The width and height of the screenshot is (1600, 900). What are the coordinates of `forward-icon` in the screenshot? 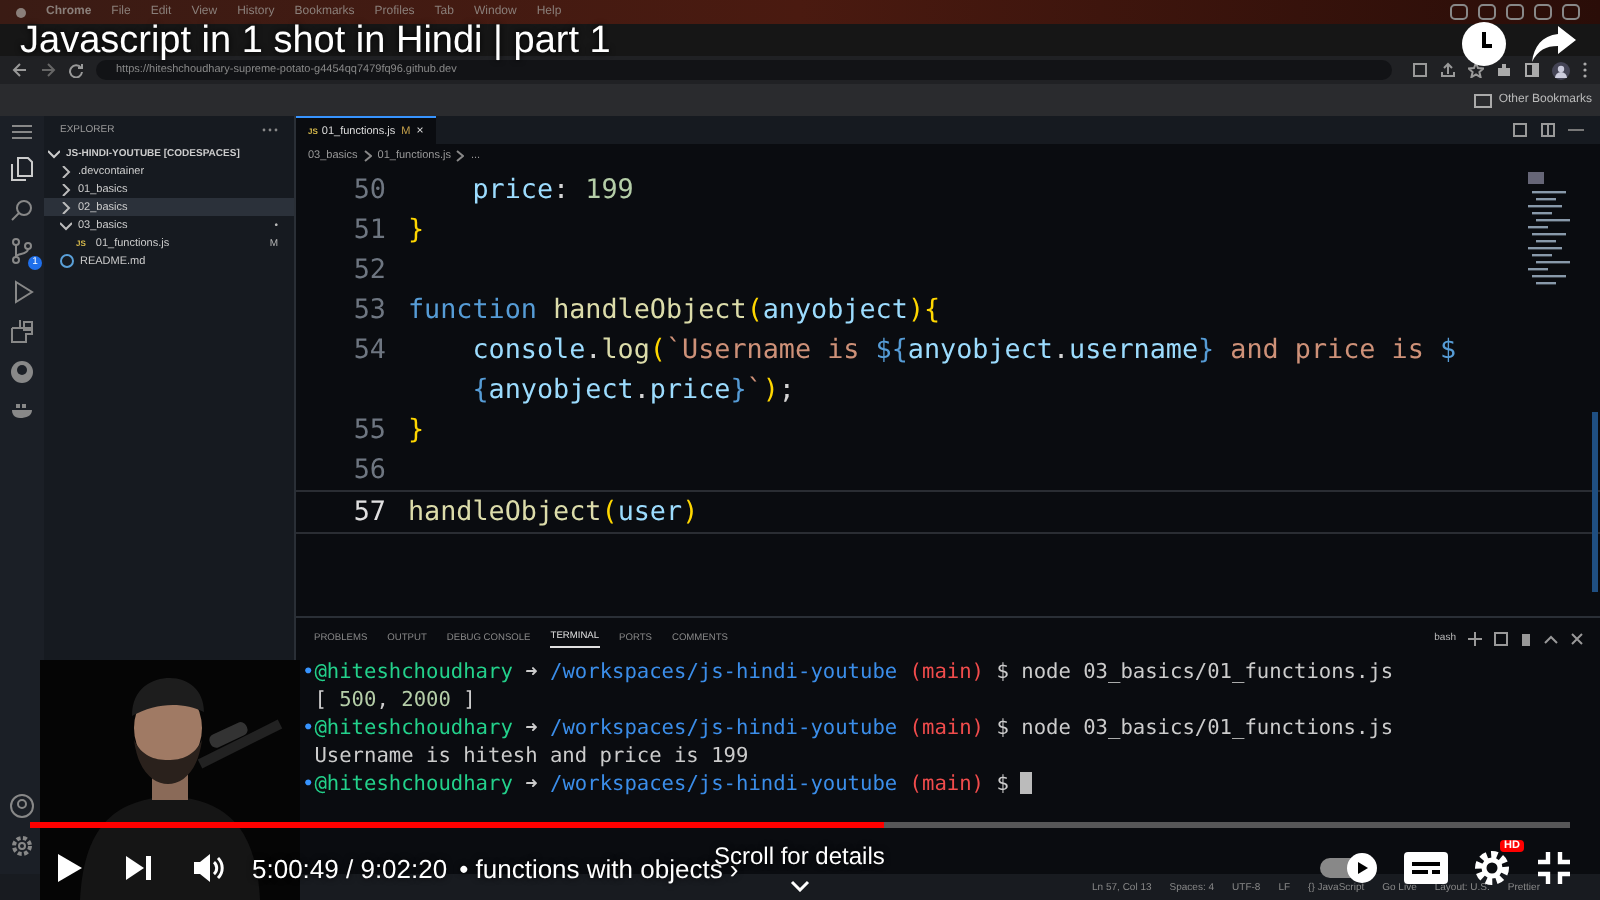 It's located at (48, 70).